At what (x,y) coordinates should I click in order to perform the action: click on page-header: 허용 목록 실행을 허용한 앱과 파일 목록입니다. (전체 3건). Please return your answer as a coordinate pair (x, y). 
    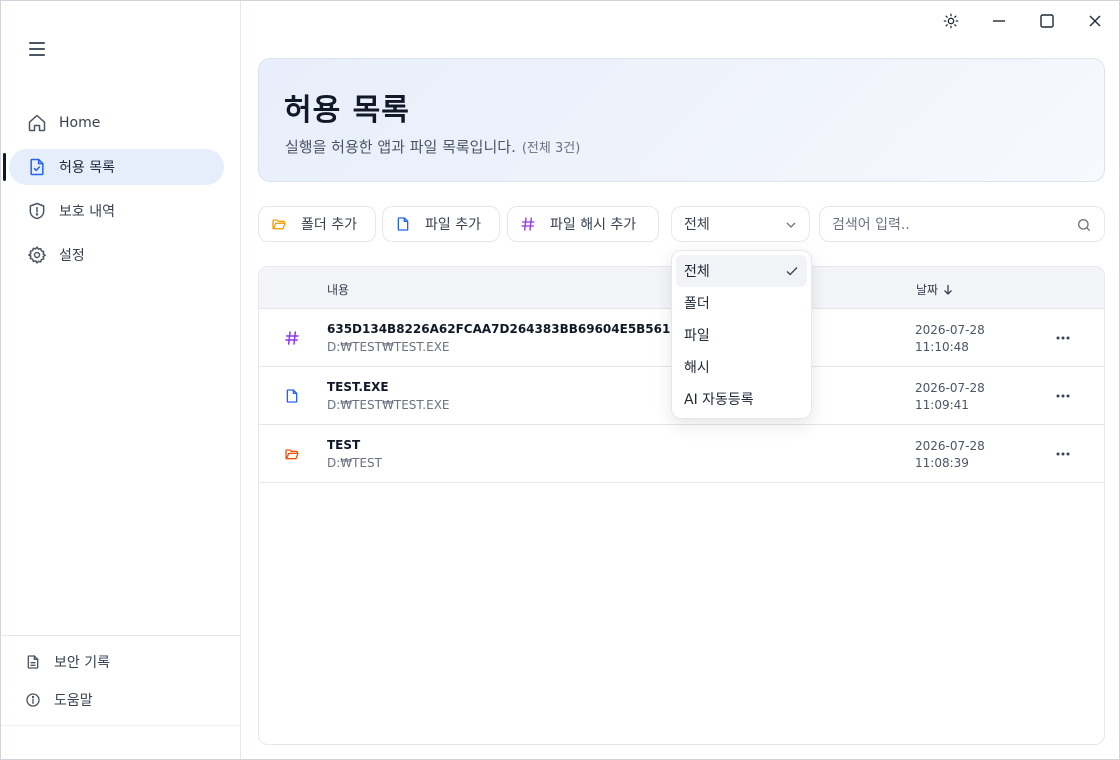
    Looking at the image, I should click on (681, 120).